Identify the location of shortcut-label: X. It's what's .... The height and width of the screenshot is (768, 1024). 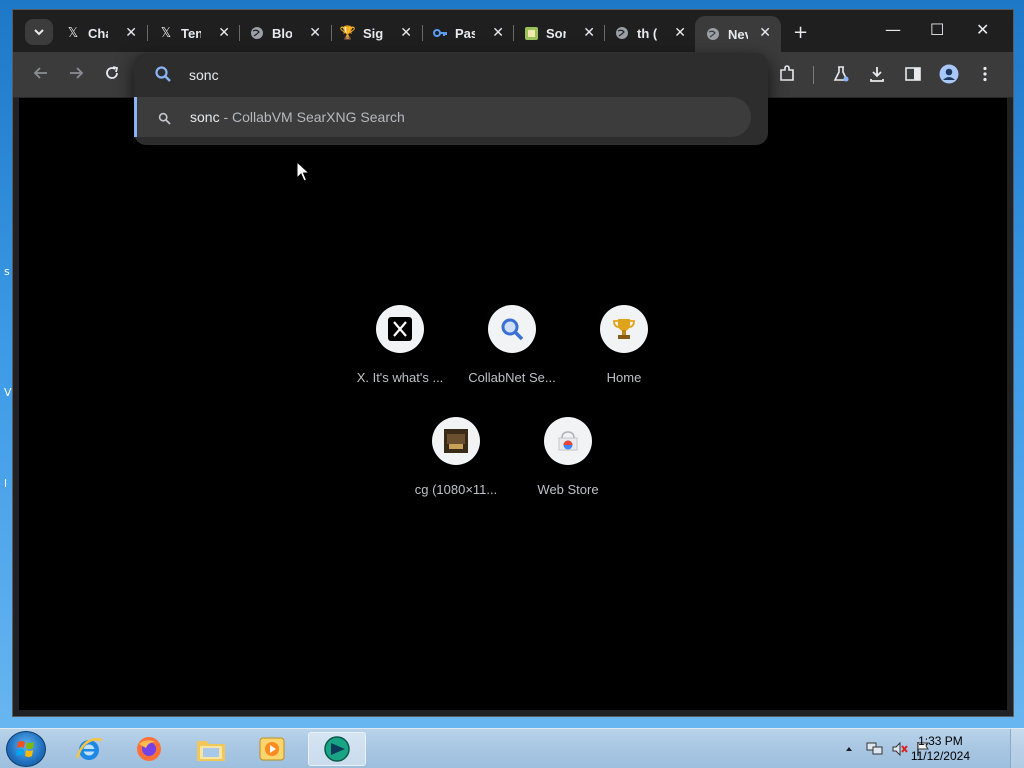
(400, 377).